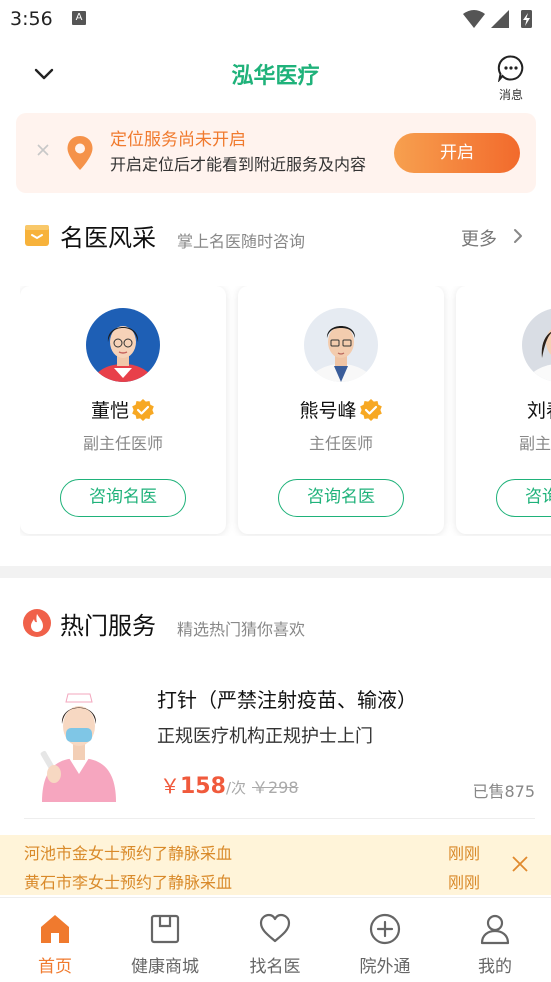 This screenshot has height=982, width=551. I want to click on system-status-icons, so click(497, 19).